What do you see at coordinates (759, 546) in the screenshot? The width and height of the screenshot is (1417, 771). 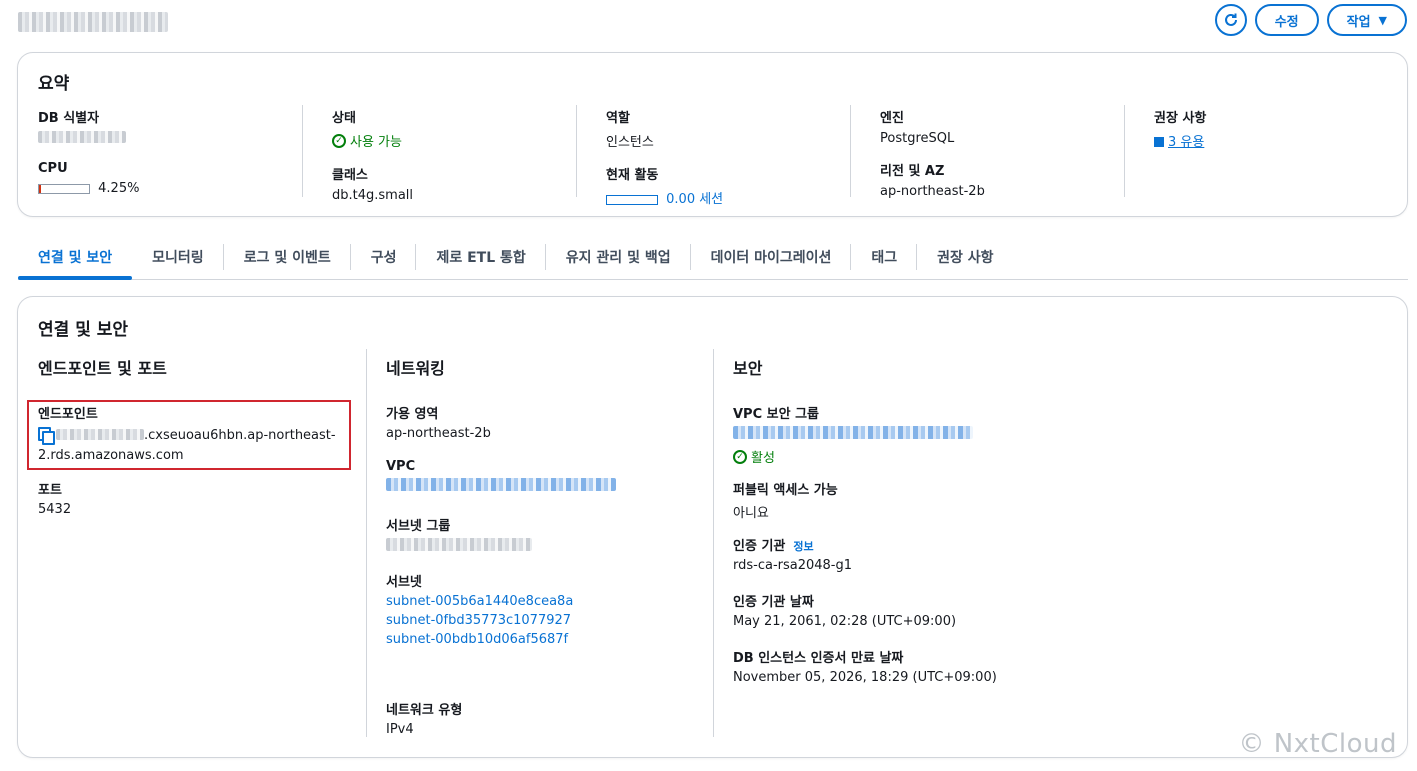 I see `ca-label: 인증 기관` at bounding box center [759, 546].